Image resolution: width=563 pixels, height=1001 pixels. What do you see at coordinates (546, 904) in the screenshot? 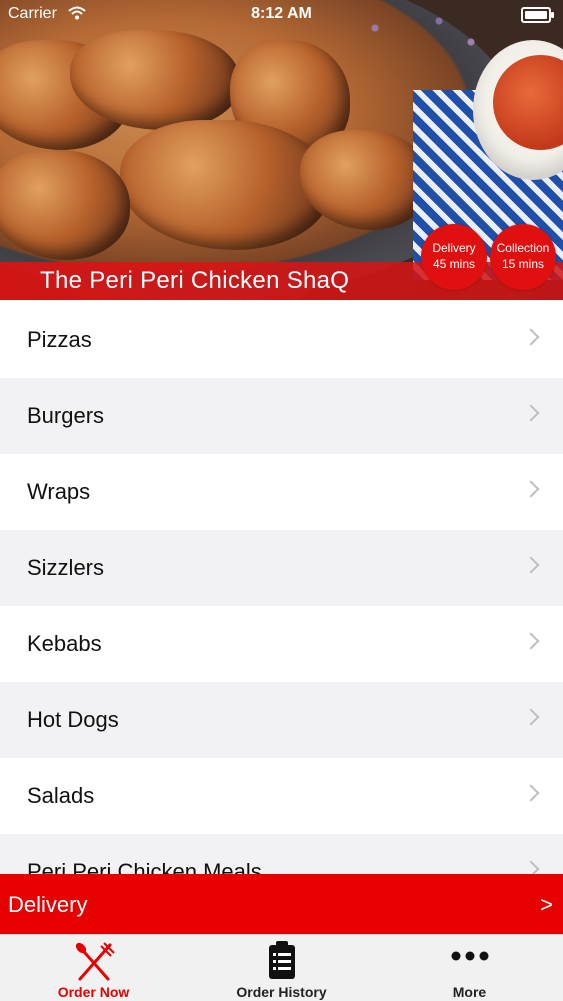
I see `chevron-right-icon: >` at bounding box center [546, 904].